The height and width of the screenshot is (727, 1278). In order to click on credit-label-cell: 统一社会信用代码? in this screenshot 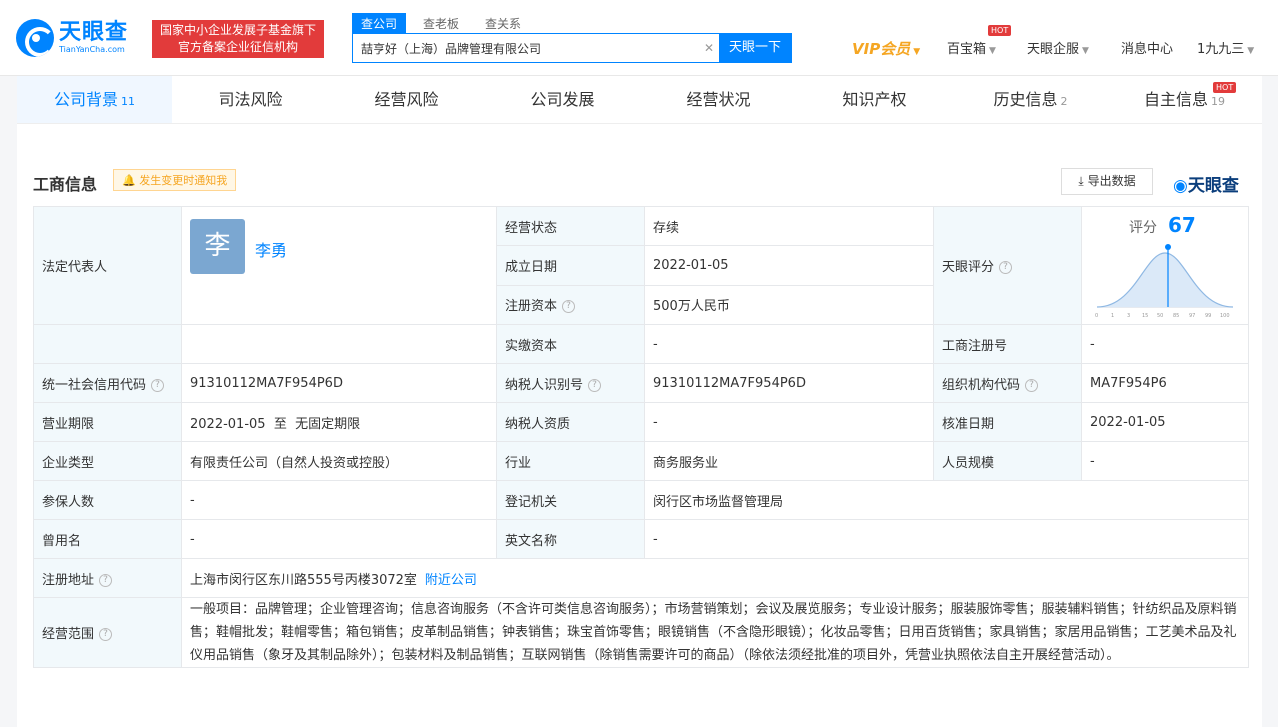, I will do `click(107, 383)`.